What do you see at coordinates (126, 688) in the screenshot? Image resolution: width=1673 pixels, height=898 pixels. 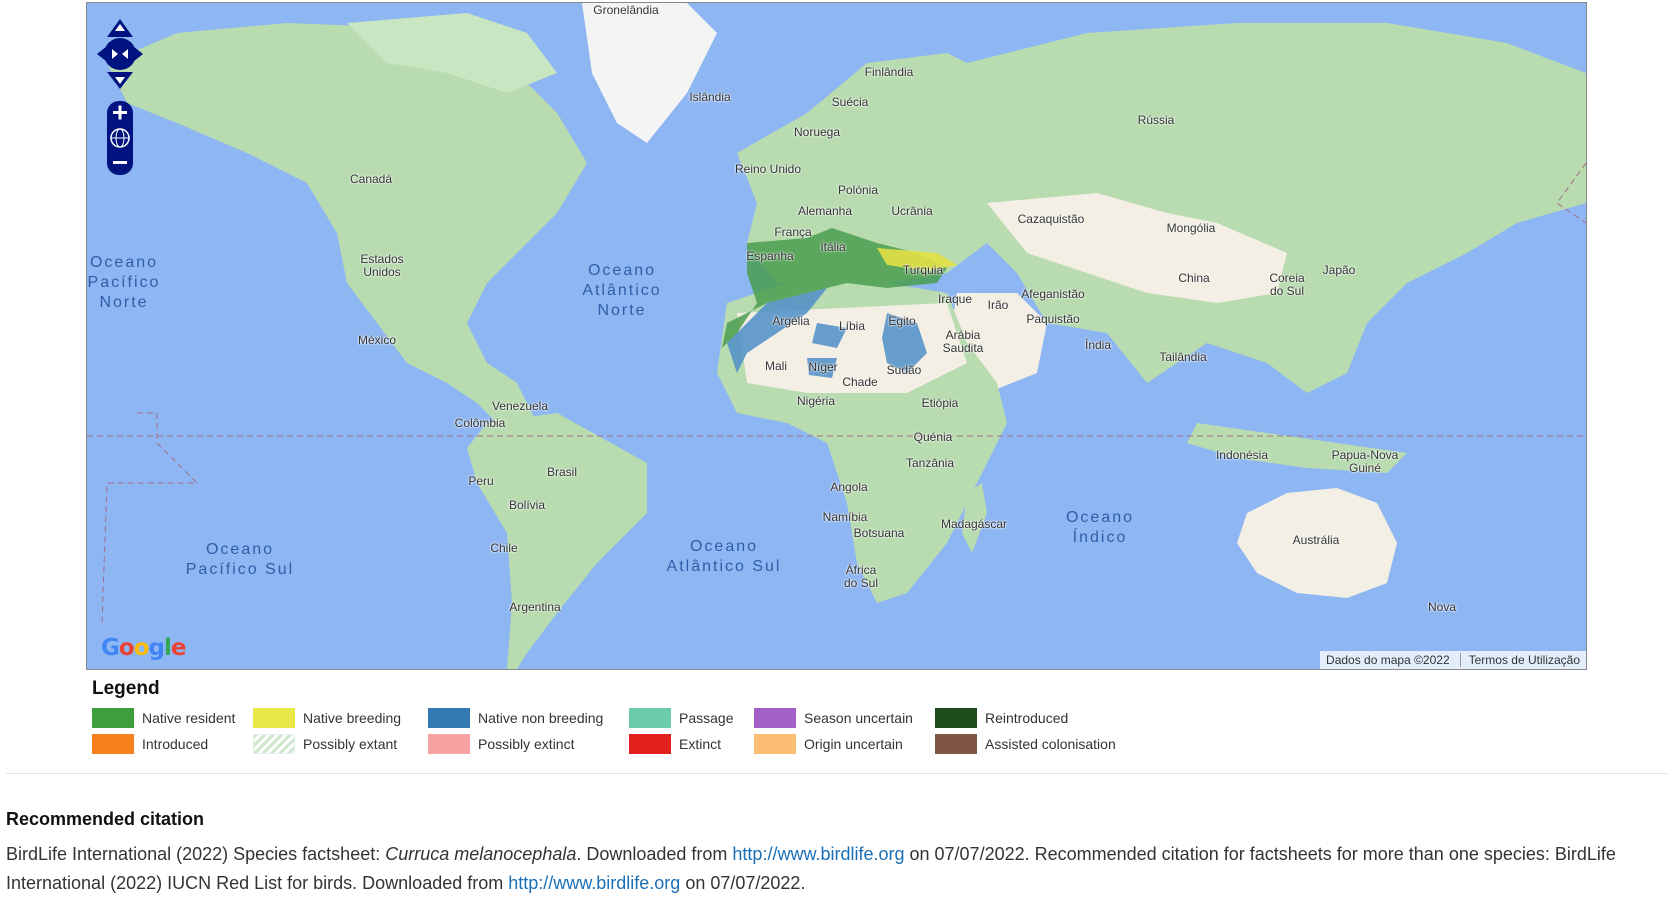 I see `legend-title: Legend` at bounding box center [126, 688].